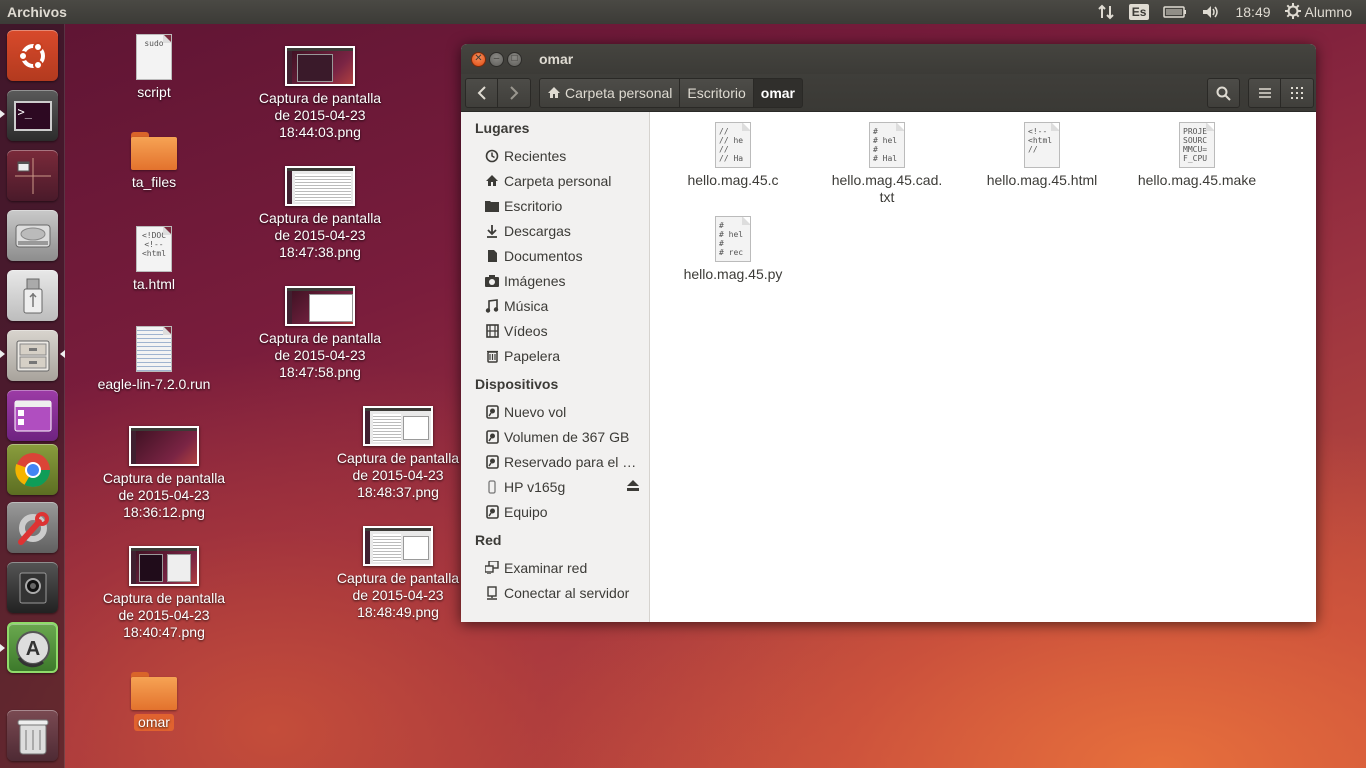 This screenshot has height=768, width=1366. I want to click on minimize-button: –, so click(496, 59).